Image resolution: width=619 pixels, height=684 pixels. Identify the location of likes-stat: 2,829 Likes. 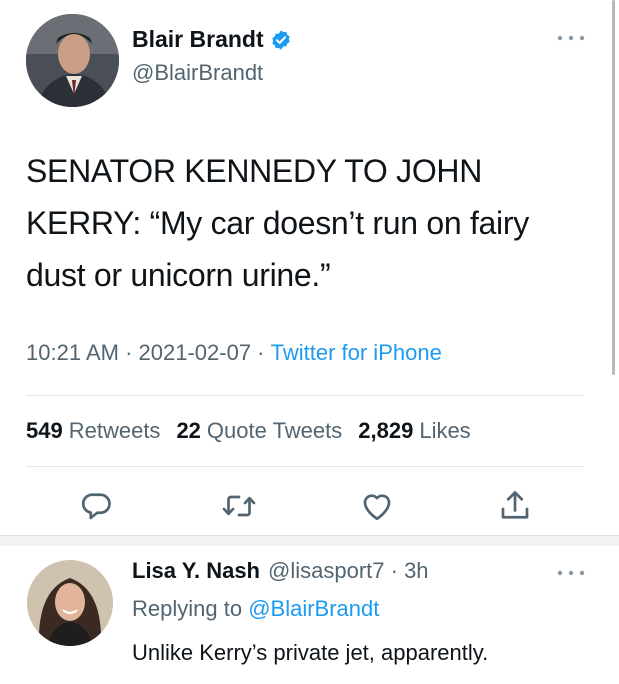
(414, 431).